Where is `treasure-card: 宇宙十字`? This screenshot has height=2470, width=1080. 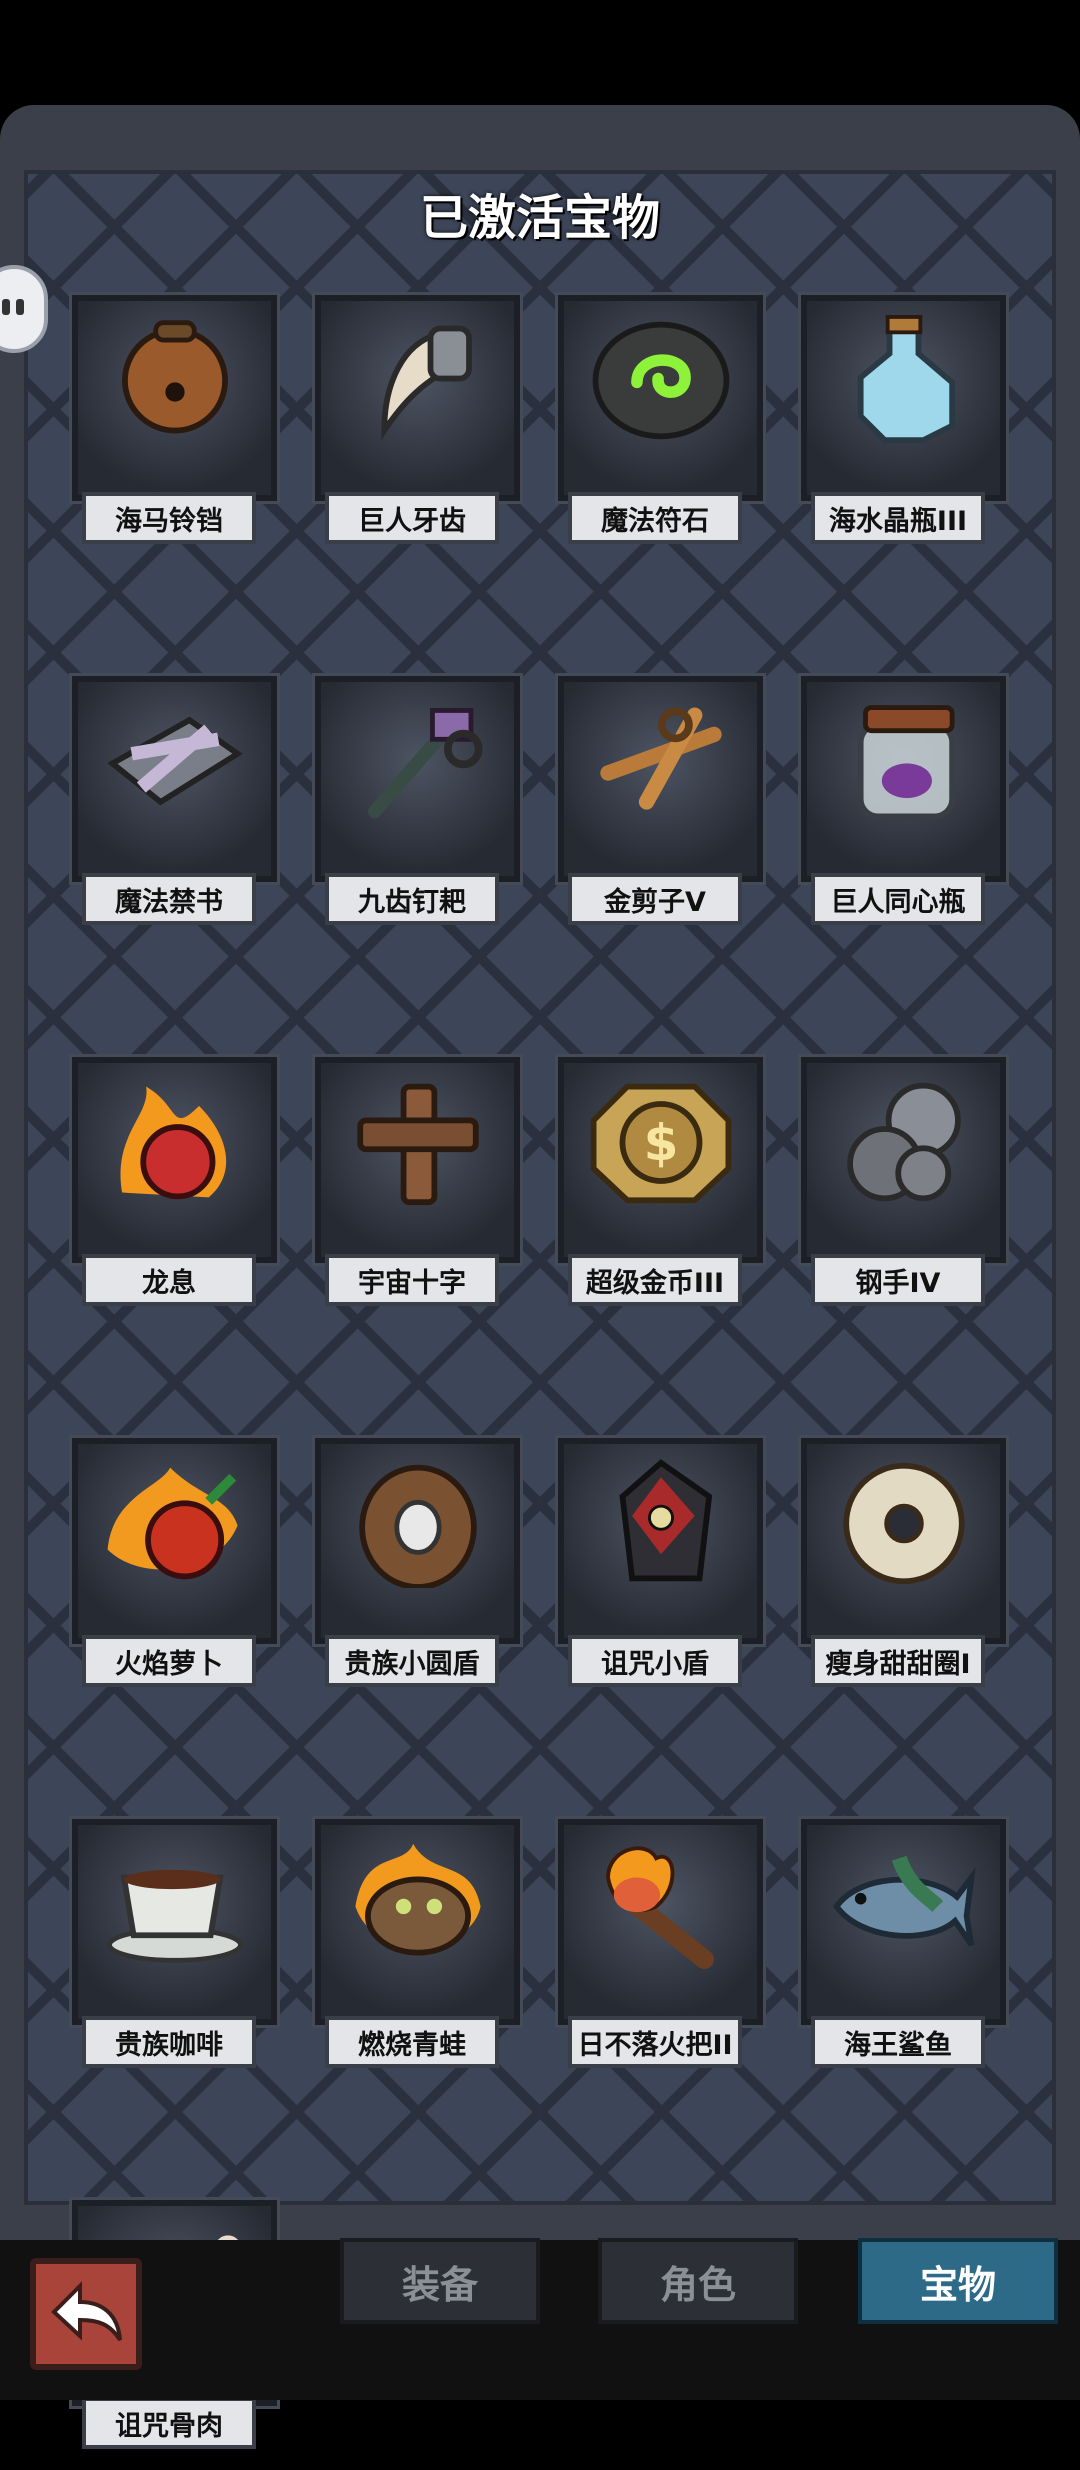 treasure-card: 宇宙十字 is located at coordinates (417, 1192).